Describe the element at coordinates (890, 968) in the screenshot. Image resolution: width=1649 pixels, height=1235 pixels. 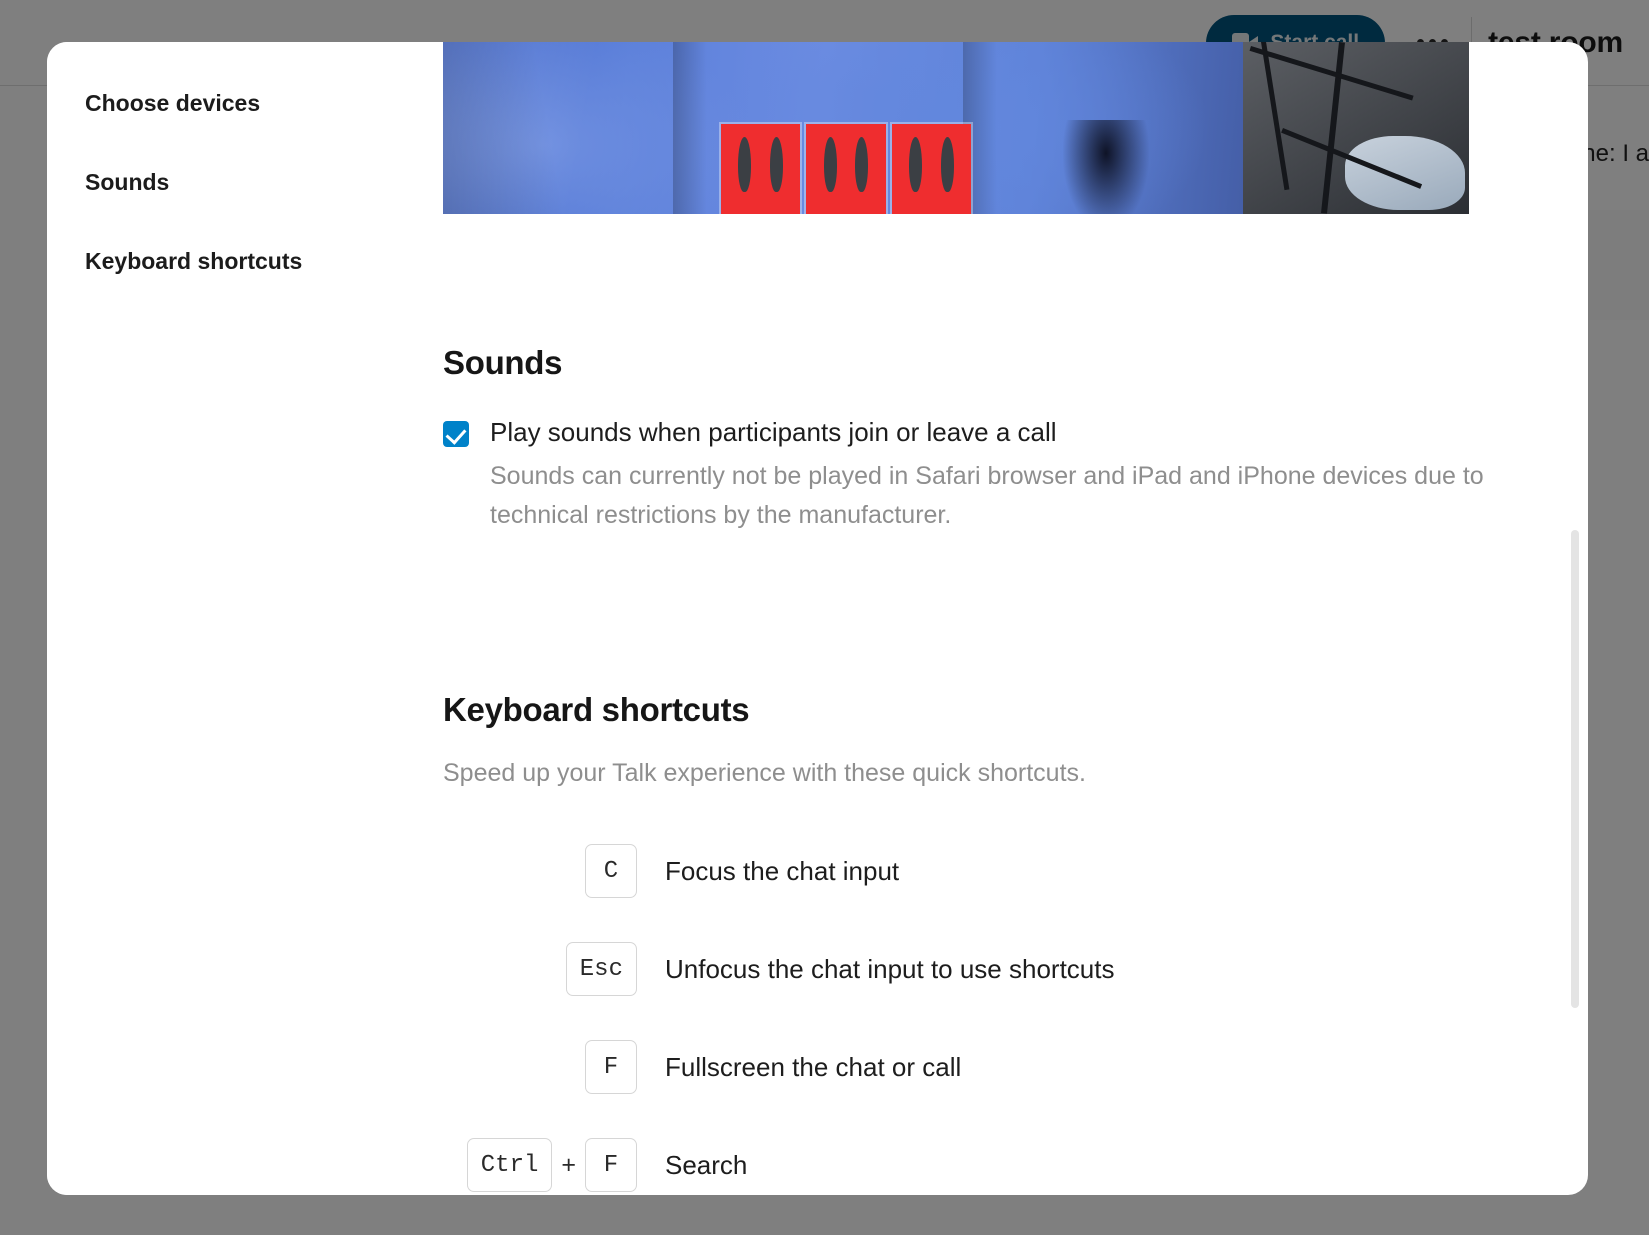
I see `shortcut-description: Unfocus the chat input to use shortcuts` at that location.